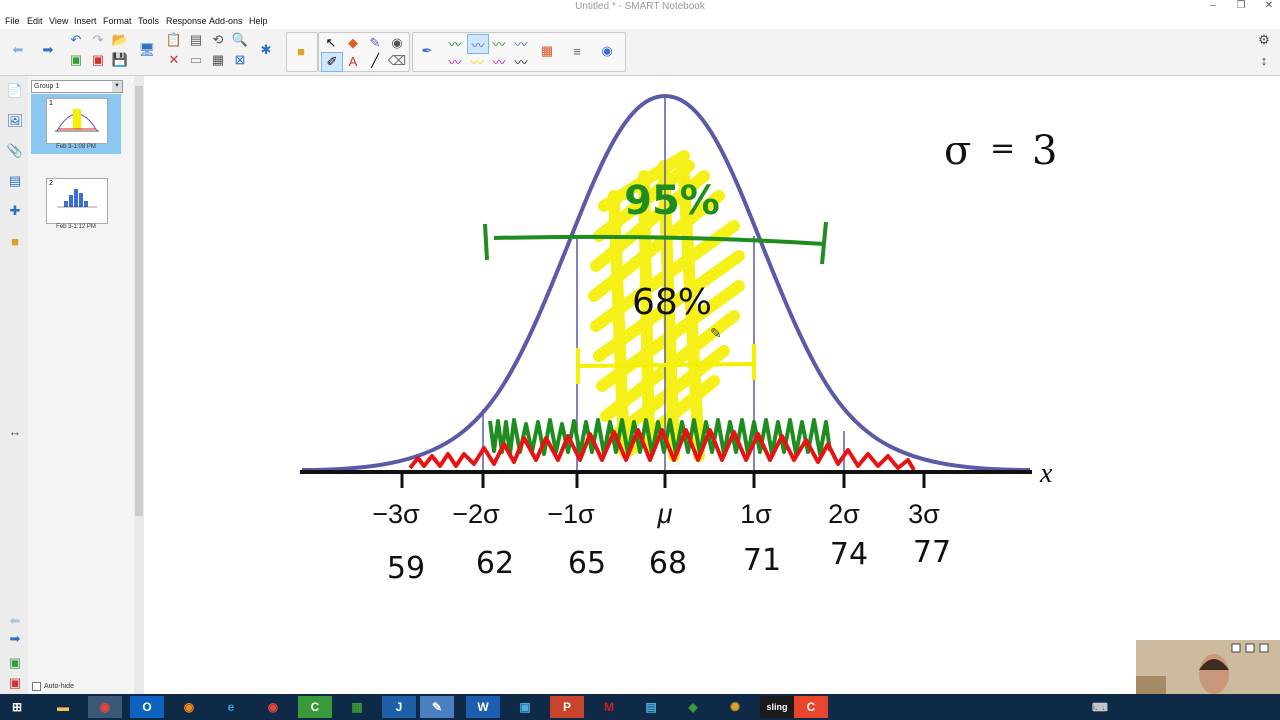  I want to click on group-select: Group 1 ▼, so click(77, 86).